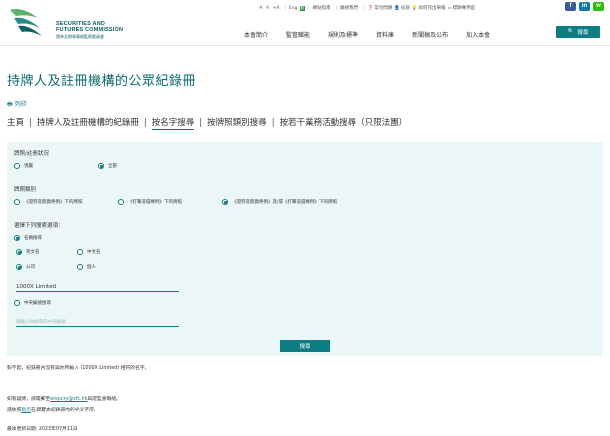 This screenshot has height=436, width=610. I want to click on ce-number-input: 請輸入你搜尋的中央編號, so click(97, 323).